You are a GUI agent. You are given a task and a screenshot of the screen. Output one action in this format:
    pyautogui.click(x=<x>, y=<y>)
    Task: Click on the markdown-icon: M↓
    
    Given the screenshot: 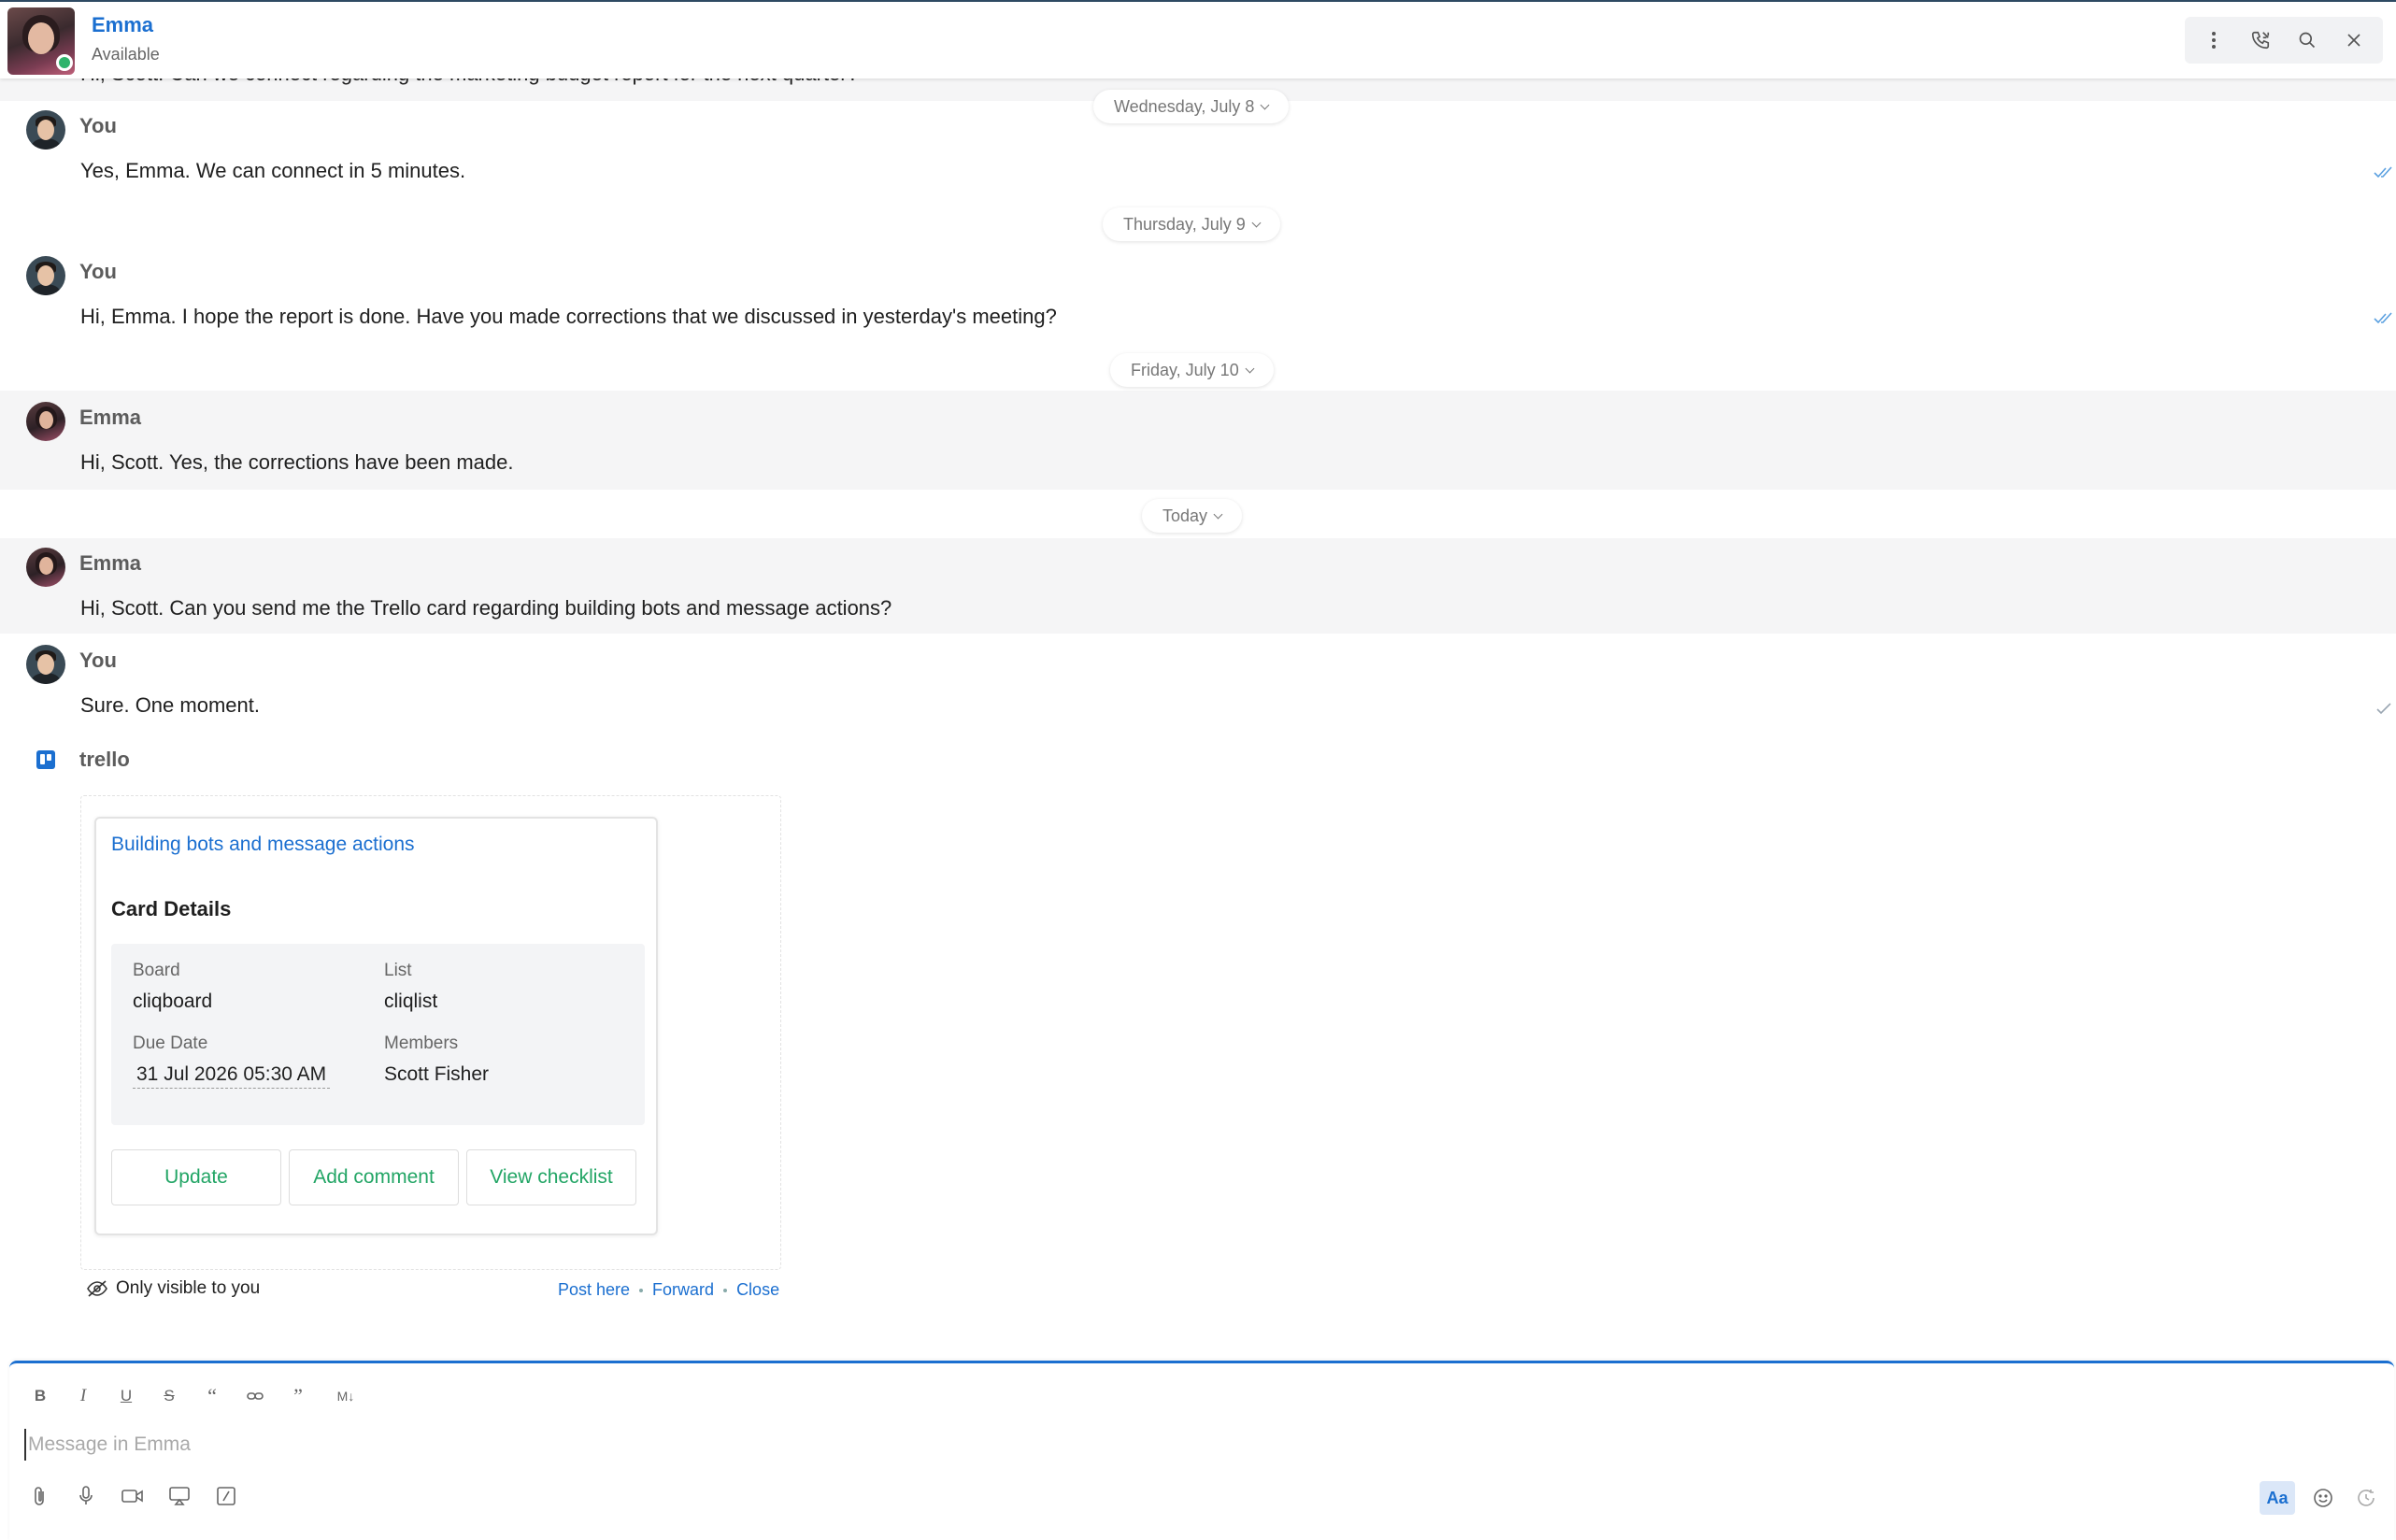 What is the action you would take?
    pyautogui.click(x=345, y=1396)
    